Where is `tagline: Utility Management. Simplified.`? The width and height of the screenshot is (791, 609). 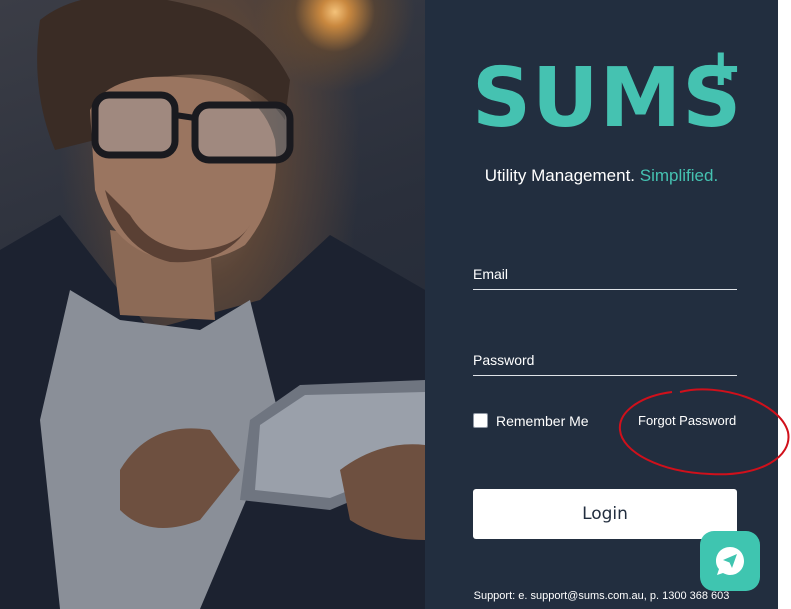
tagline: Utility Management. Simplified. is located at coordinates (601, 176).